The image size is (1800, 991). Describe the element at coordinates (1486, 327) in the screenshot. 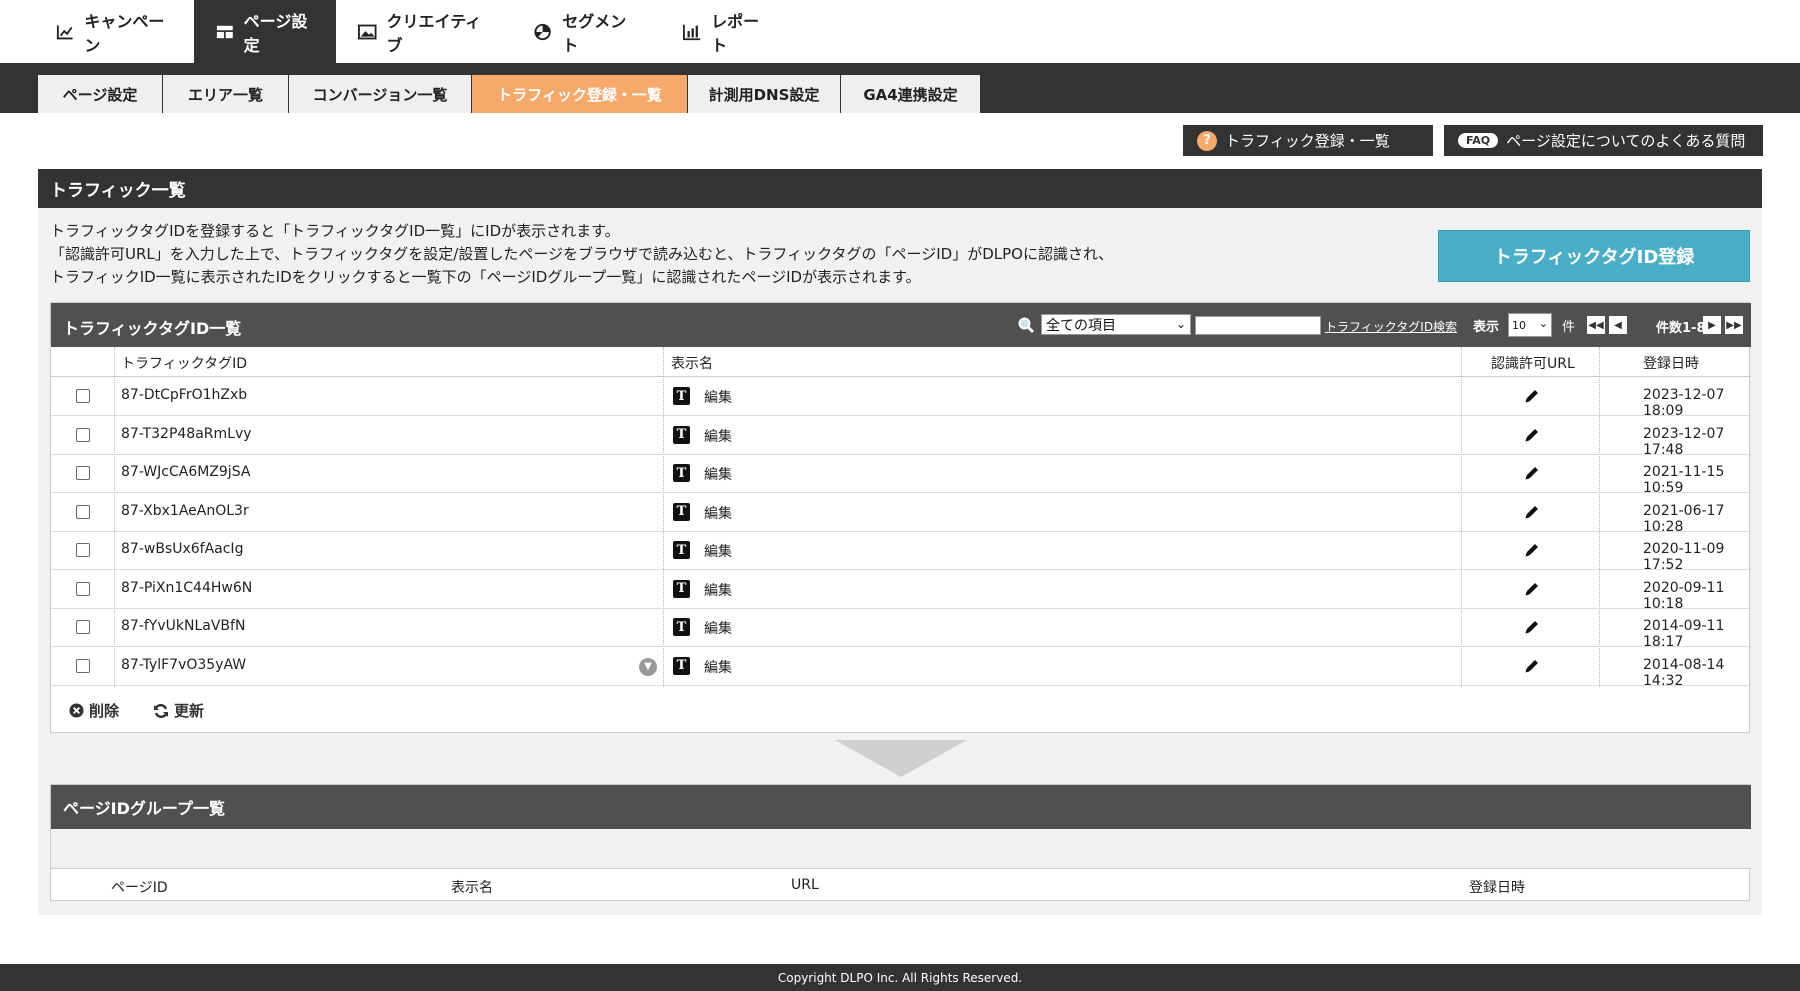

I see `show-label: 表示` at that location.